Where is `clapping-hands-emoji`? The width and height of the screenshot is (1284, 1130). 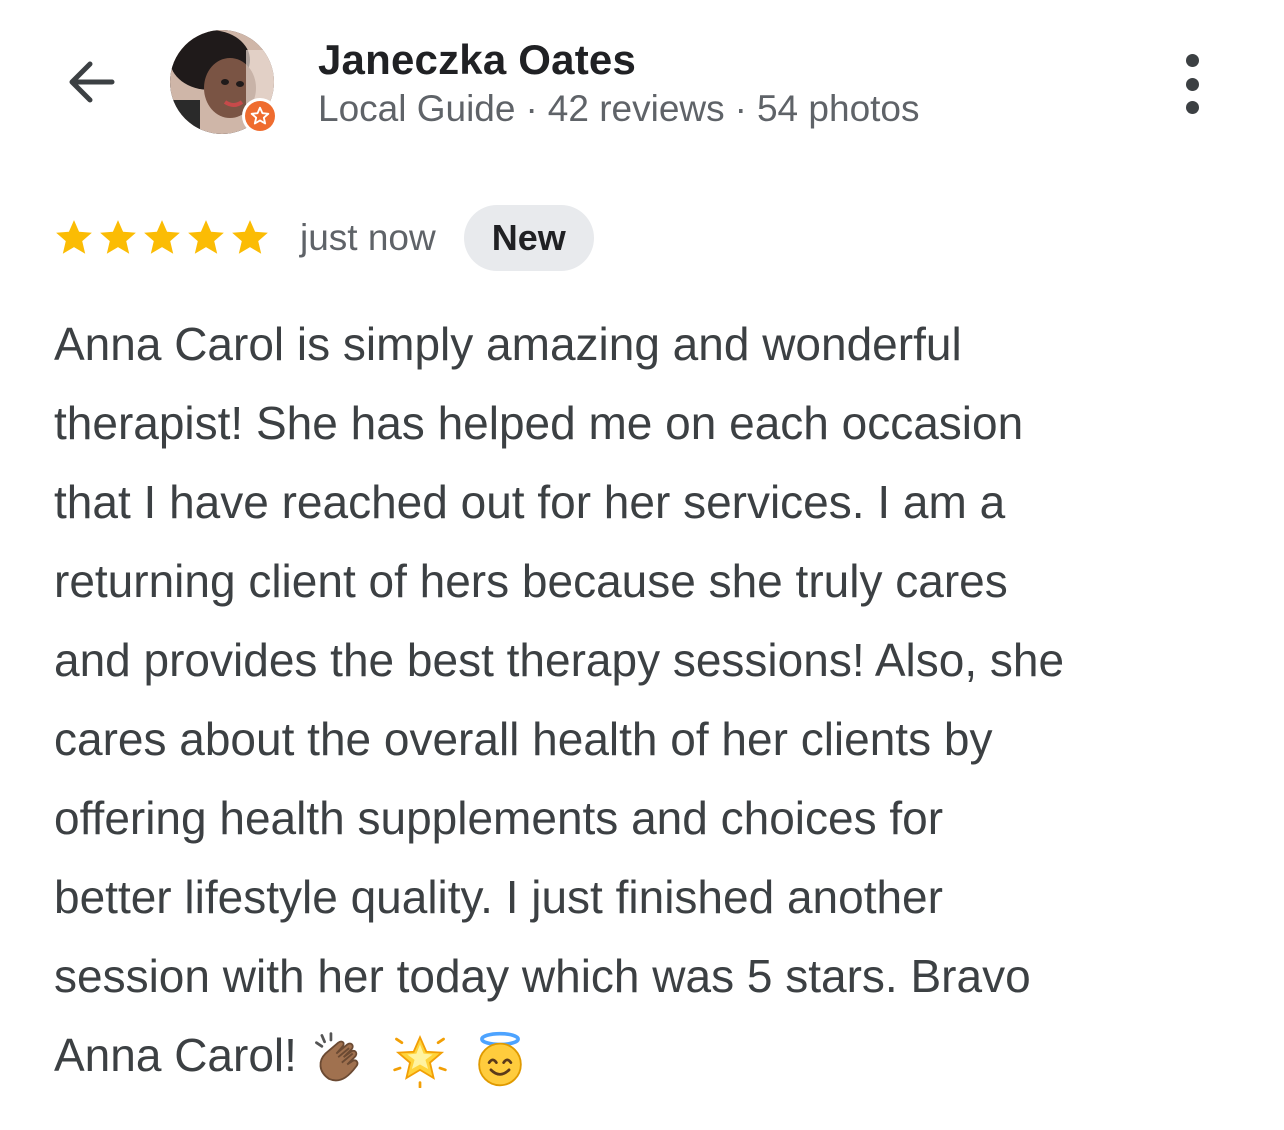
clapping-hands-emoji is located at coordinates (340, 1059).